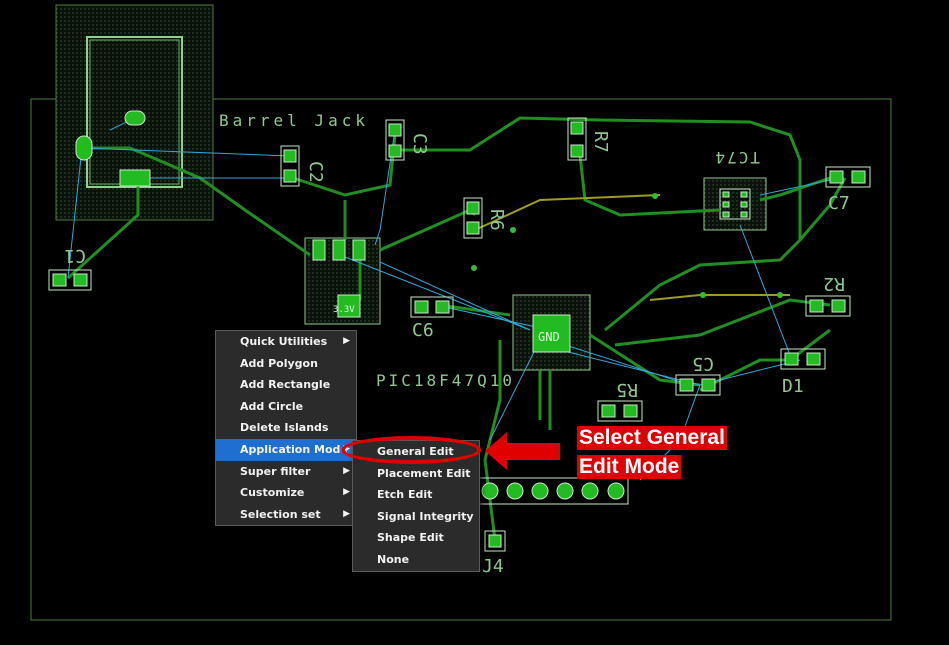 The image size is (949, 645). I want to click on submenu-item-etch-edit: Etch Edit, so click(416, 495).